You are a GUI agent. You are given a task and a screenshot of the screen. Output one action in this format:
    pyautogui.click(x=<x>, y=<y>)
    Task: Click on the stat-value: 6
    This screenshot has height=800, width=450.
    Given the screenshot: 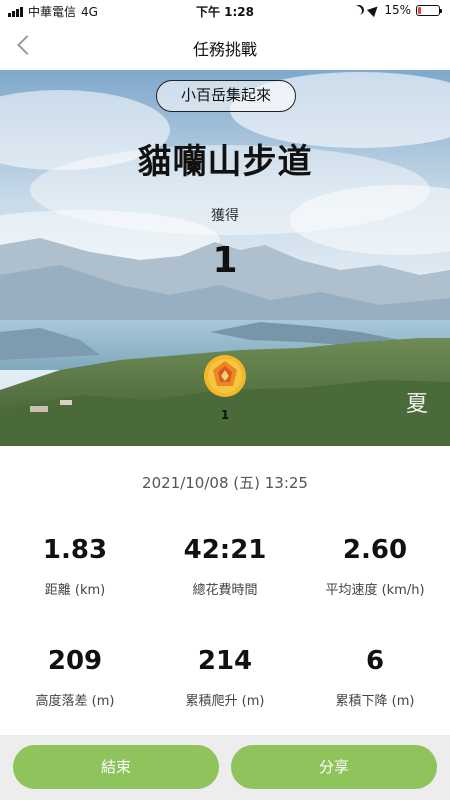 What is the action you would take?
    pyautogui.click(x=375, y=661)
    